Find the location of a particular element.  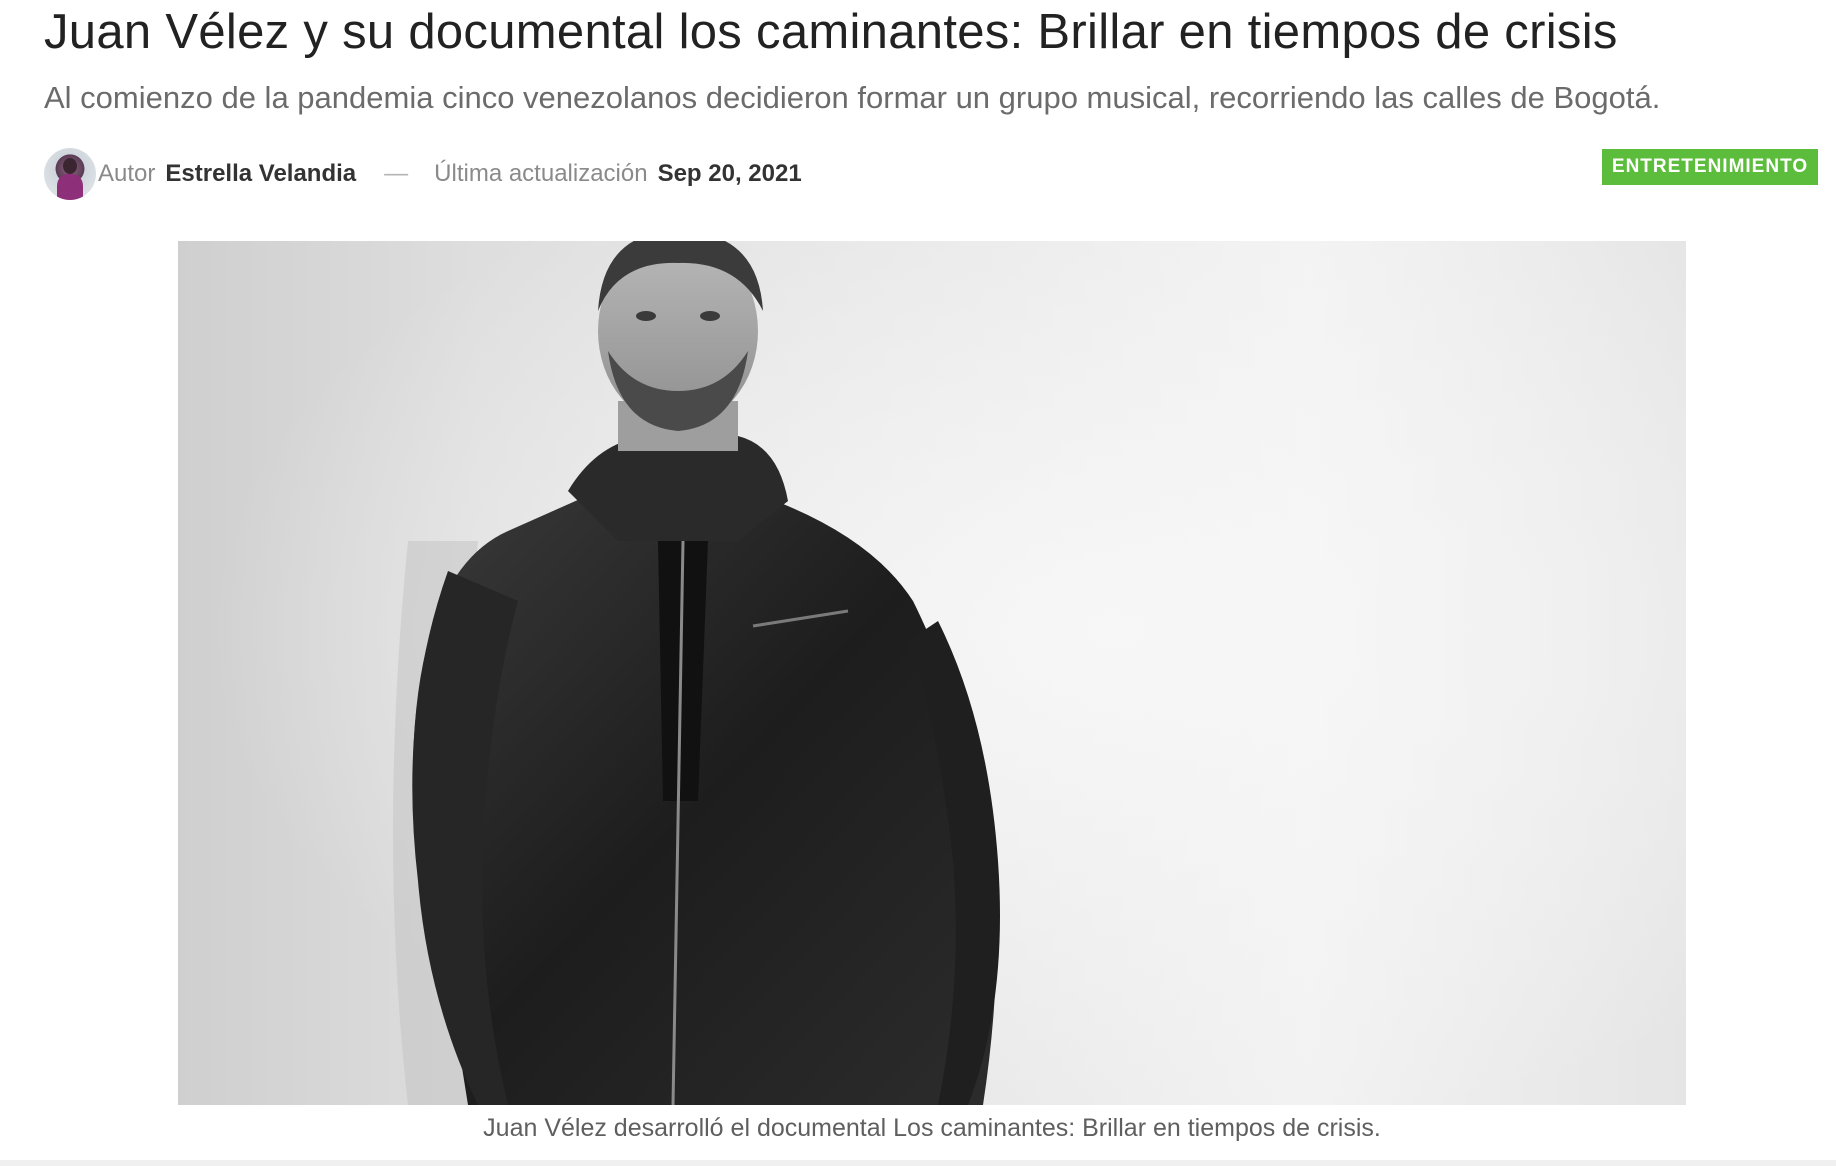

category-badge: ENTRETENIMIENTO is located at coordinates (1710, 167).